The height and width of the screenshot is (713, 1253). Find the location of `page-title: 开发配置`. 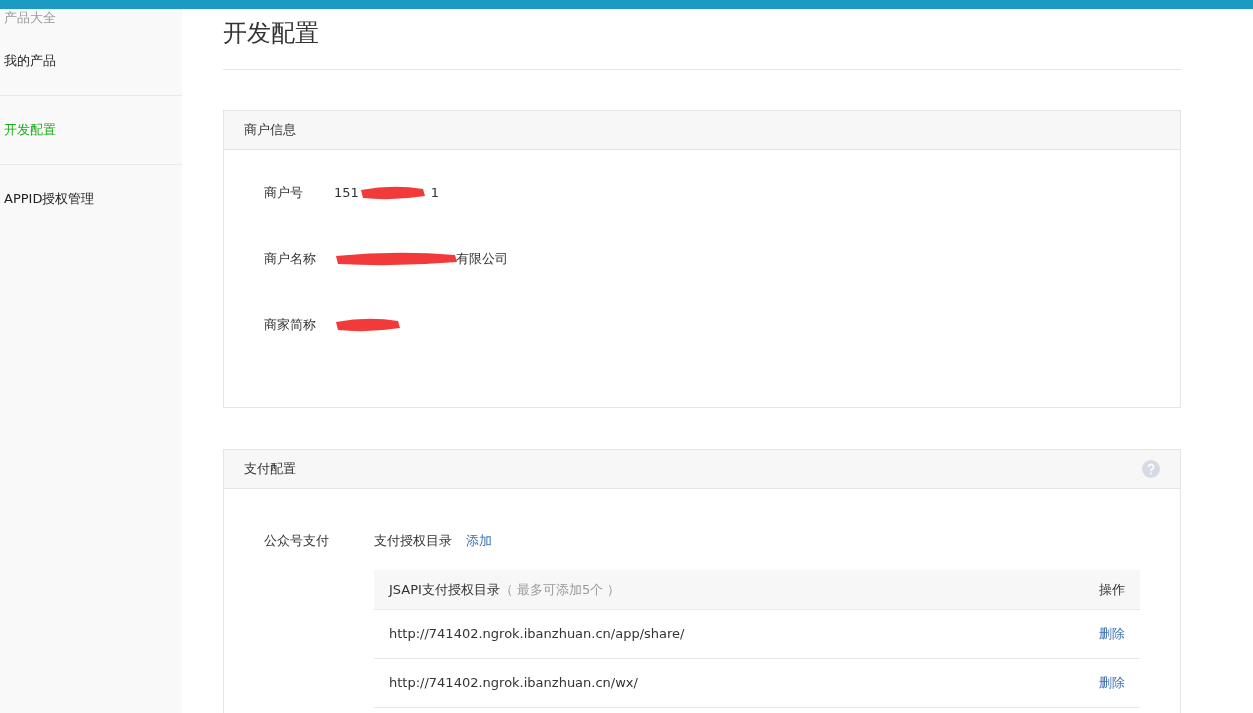

page-title: 开发配置 is located at coordinates (271, 33).